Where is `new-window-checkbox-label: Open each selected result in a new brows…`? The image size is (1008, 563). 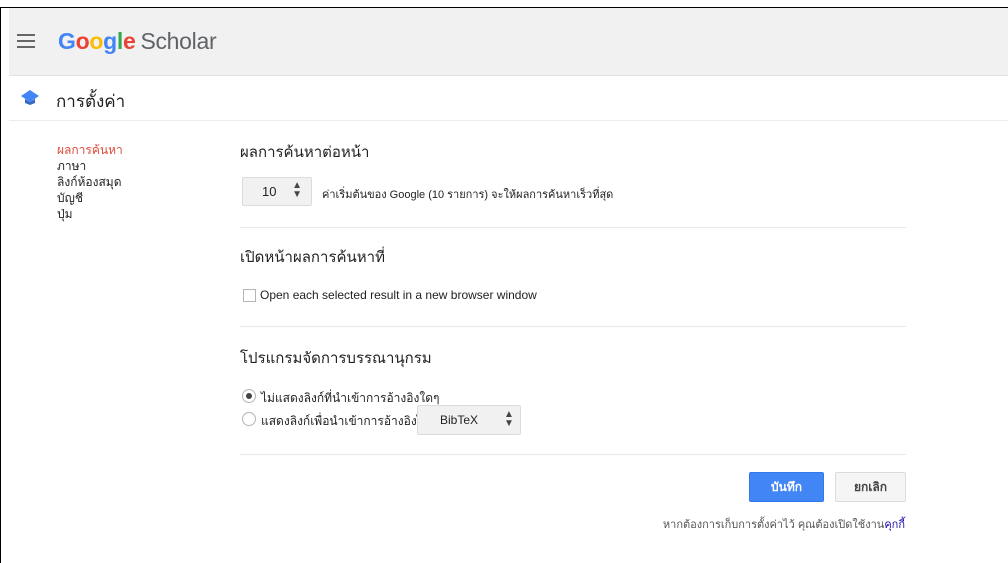
new-window-checkbox-label: Open each selected result in a new brows… is located at coordinates (398, 295).